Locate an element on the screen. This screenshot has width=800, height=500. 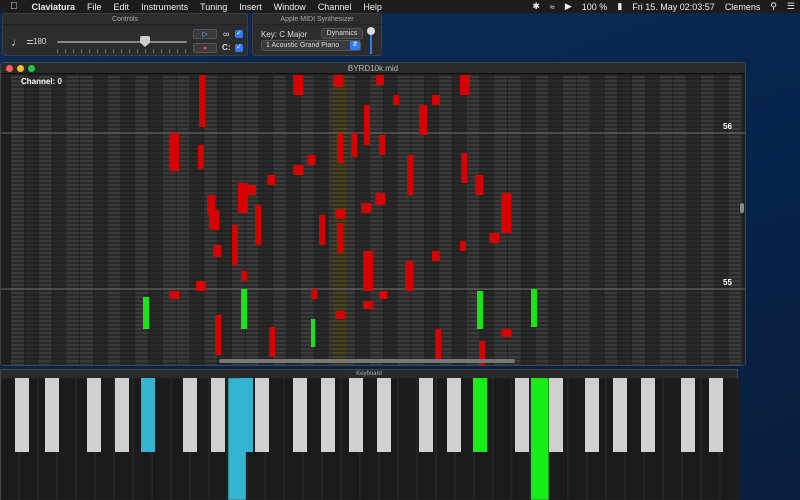
key-label: Key: C Major is located at coordinates (284, 34).